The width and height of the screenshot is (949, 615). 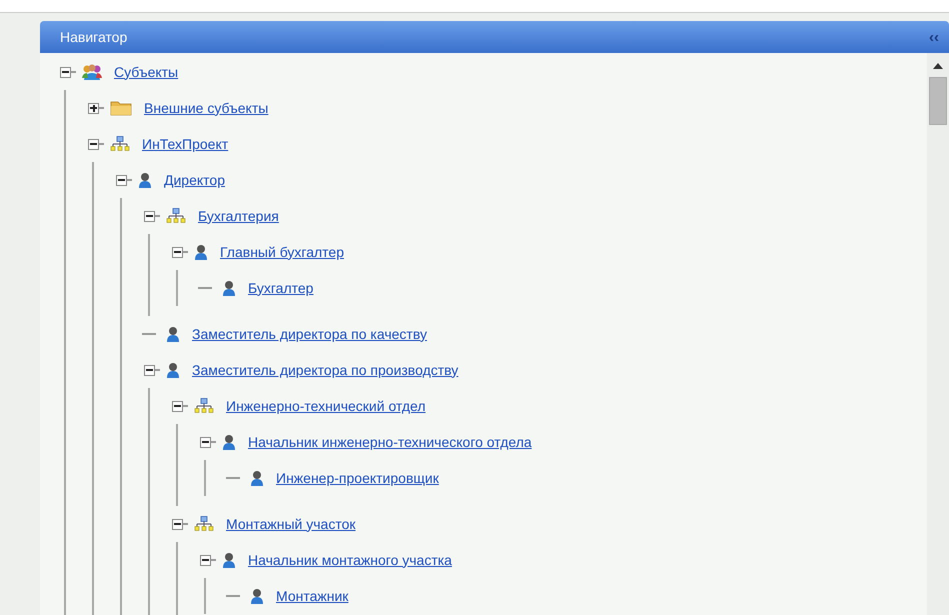 What do you see at coordinates (92, 72) in the screenshot?
I see `people-group-icon` at bounding box center [92, 72].